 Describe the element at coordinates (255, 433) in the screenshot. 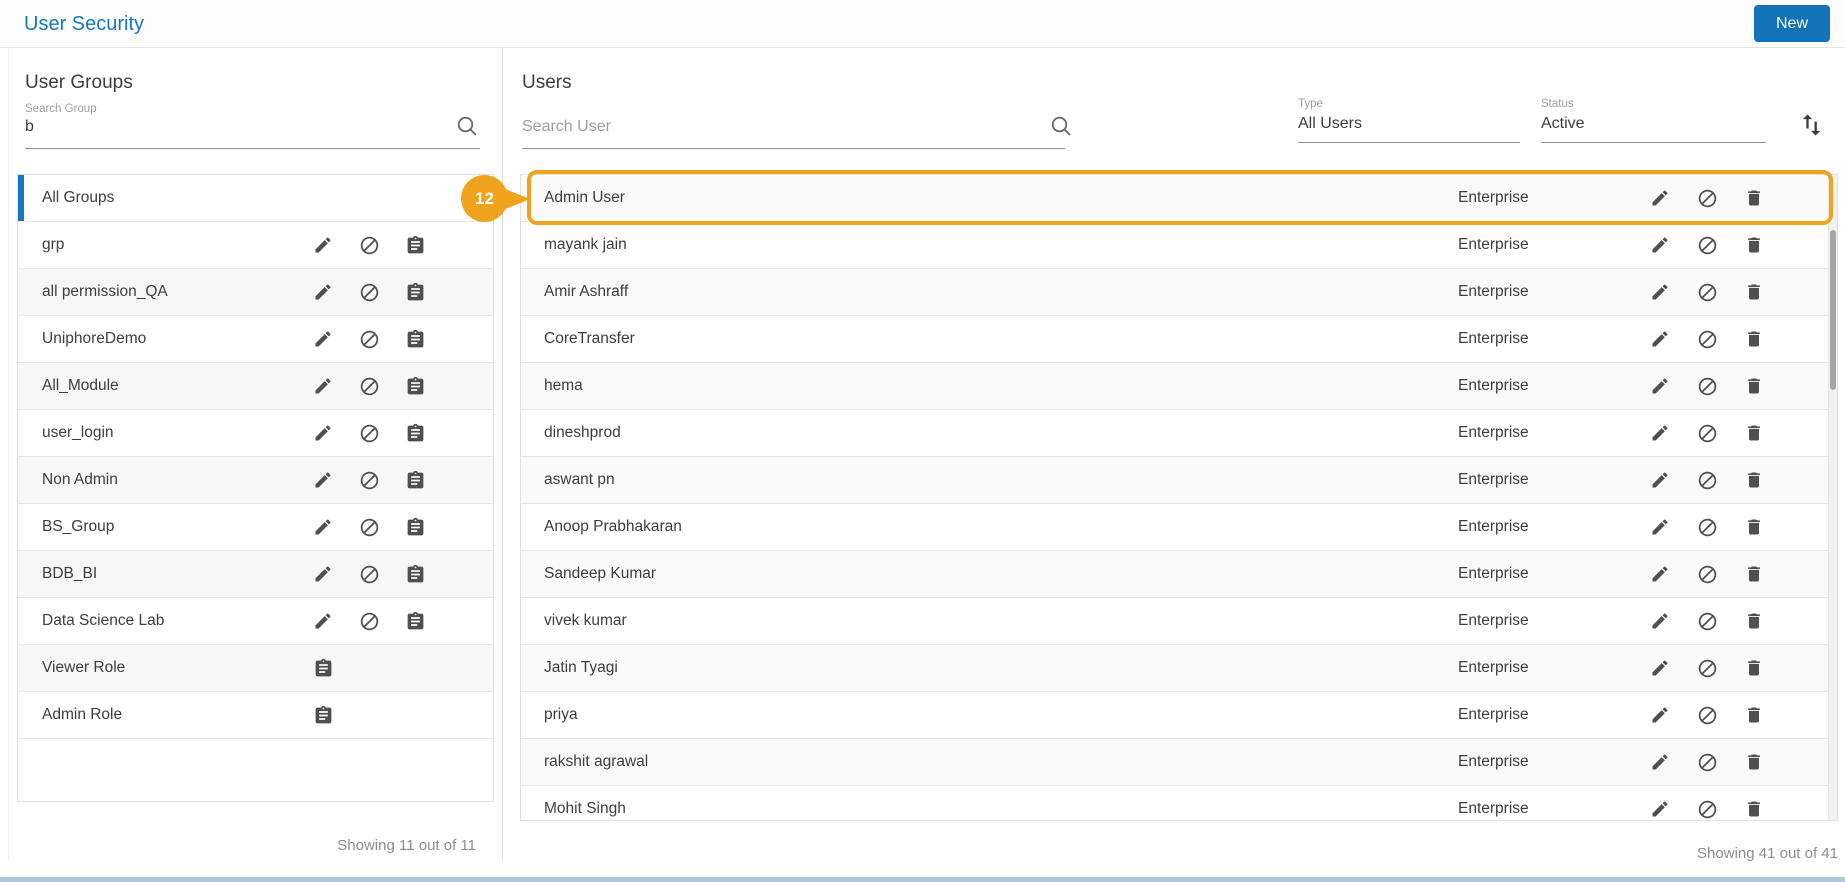

I see `group-row: user_login` at that location.